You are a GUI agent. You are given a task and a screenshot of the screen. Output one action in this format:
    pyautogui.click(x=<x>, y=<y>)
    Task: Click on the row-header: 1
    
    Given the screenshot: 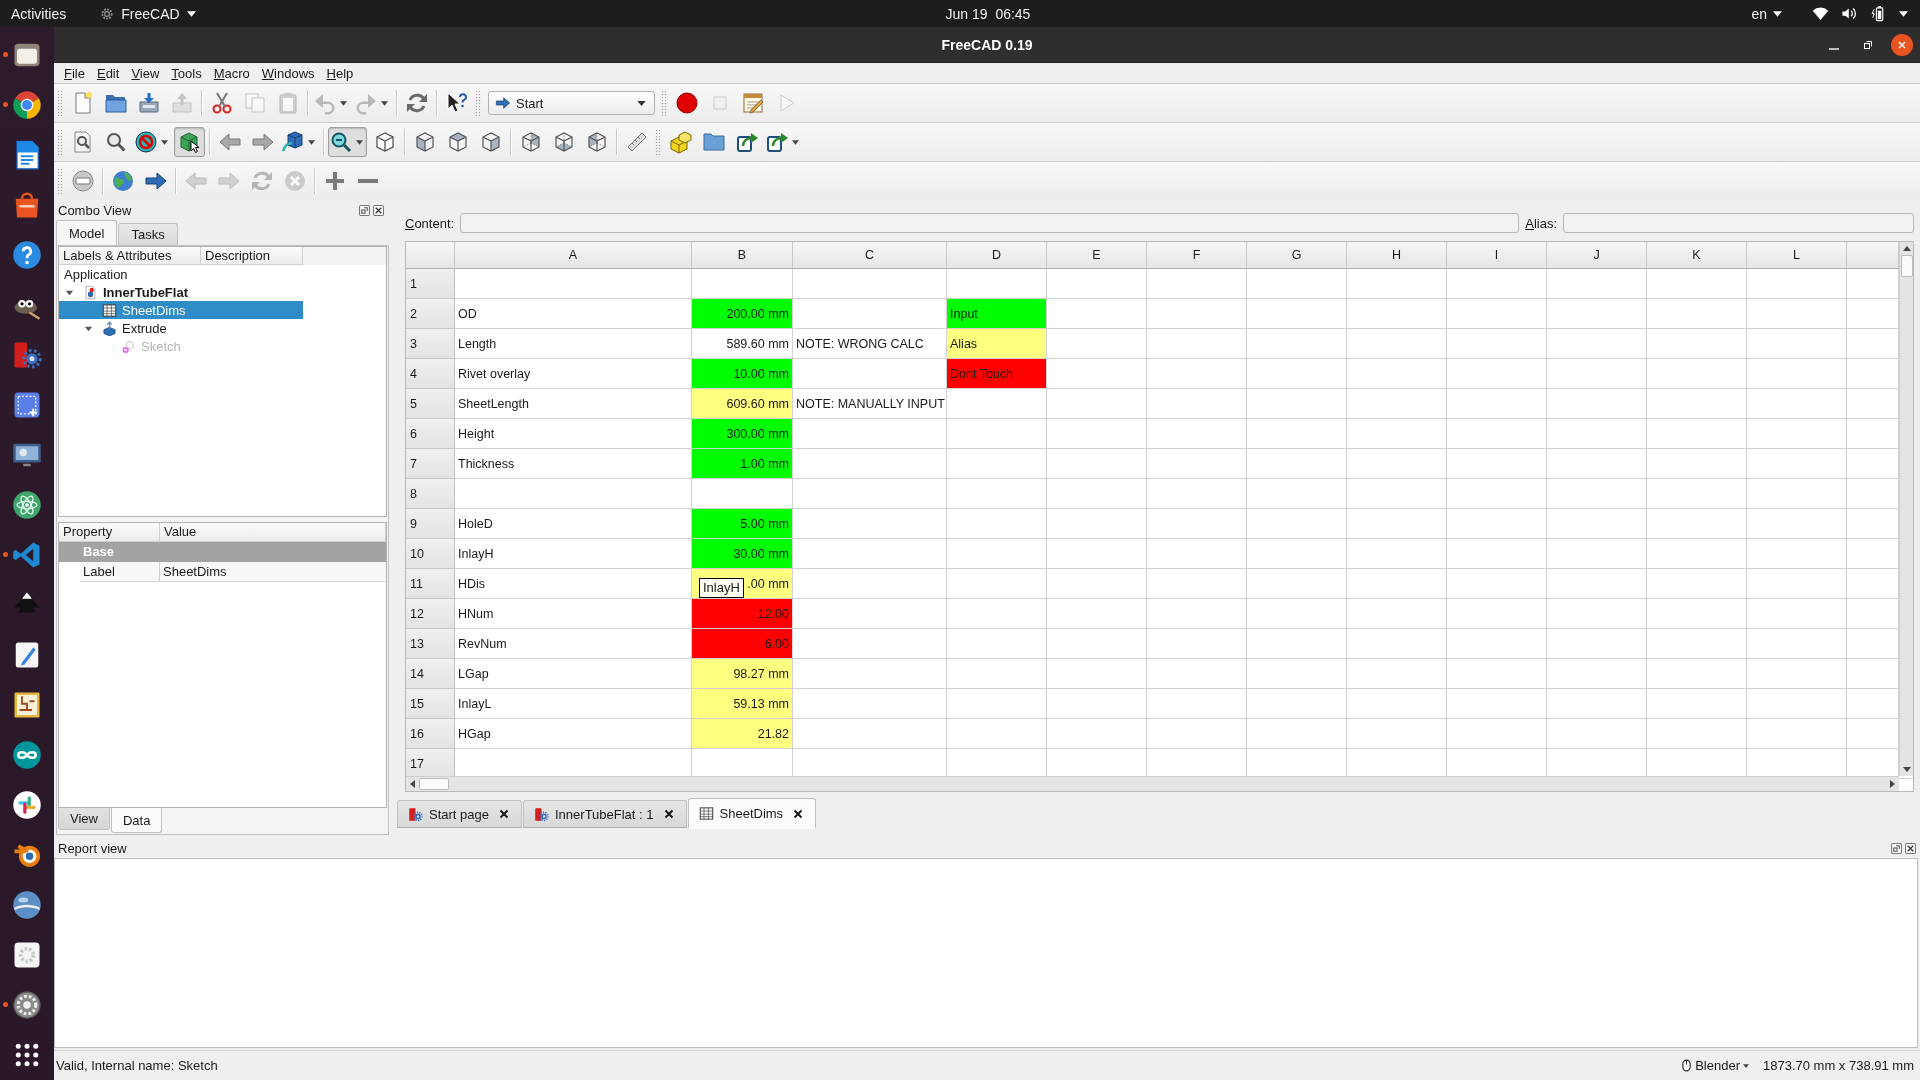 What is the action you would take?
    pyautogui.click(x=430, y=284)
    